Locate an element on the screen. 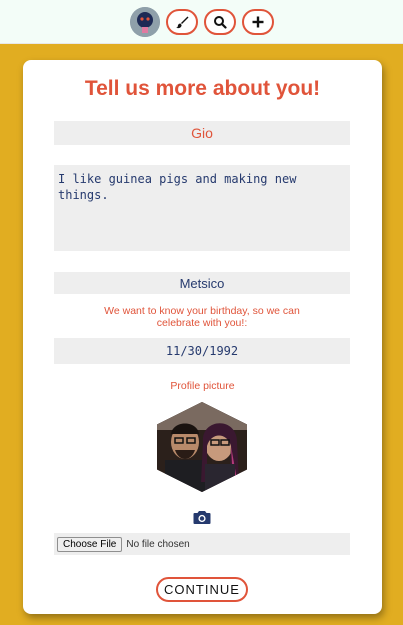 Image resolution: width=403 pixels, height=625 pixels. brush-icon is located at coordinates (181, 22).